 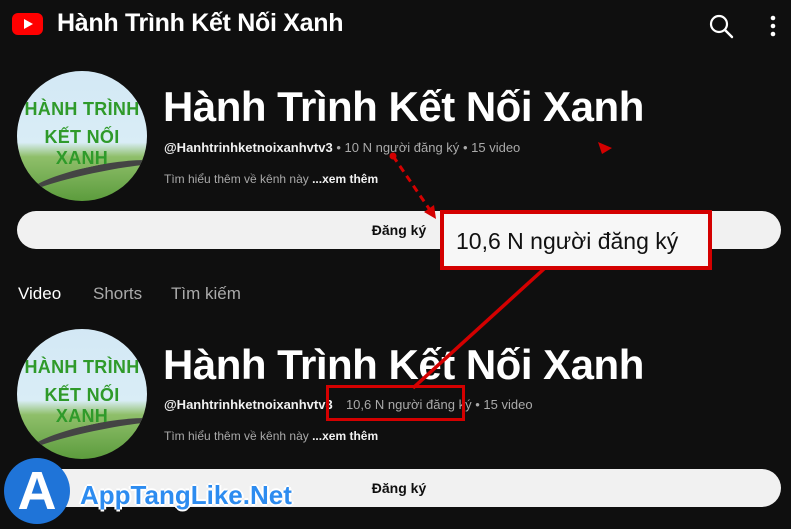 What do you see at coordinates (567, 241) in the screenshot?
I see `highlight-text: 10,6 N người đăng ký` at bounding box center [567, 241].